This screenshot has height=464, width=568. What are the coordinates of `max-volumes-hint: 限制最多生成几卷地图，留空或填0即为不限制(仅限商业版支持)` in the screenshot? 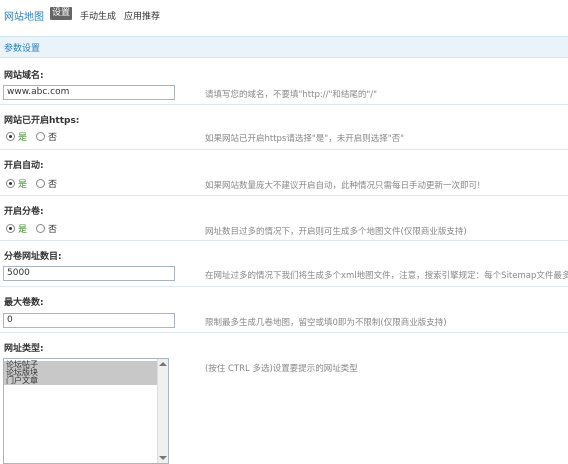 It's located at (326, 323).